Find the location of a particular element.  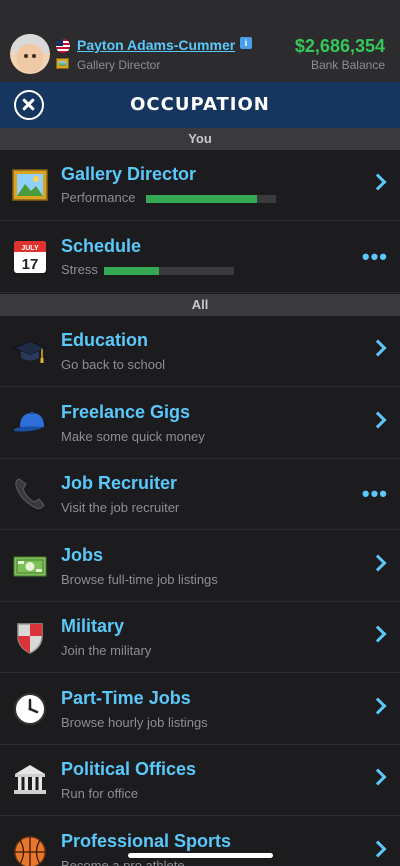

home-indicator is located at coordinates (200, 855).